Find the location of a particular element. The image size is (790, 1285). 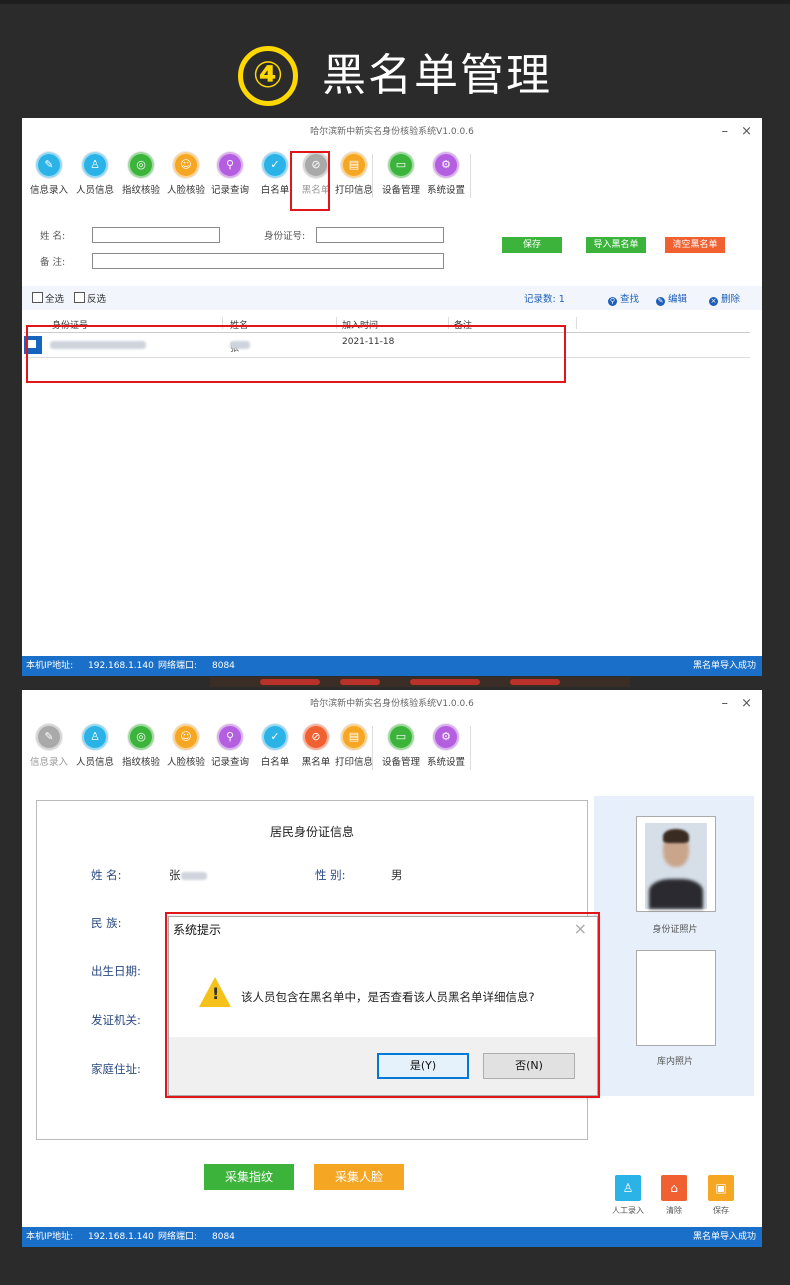

toolbar-item-label: 系统设置 is located at coordinates (445, 762).